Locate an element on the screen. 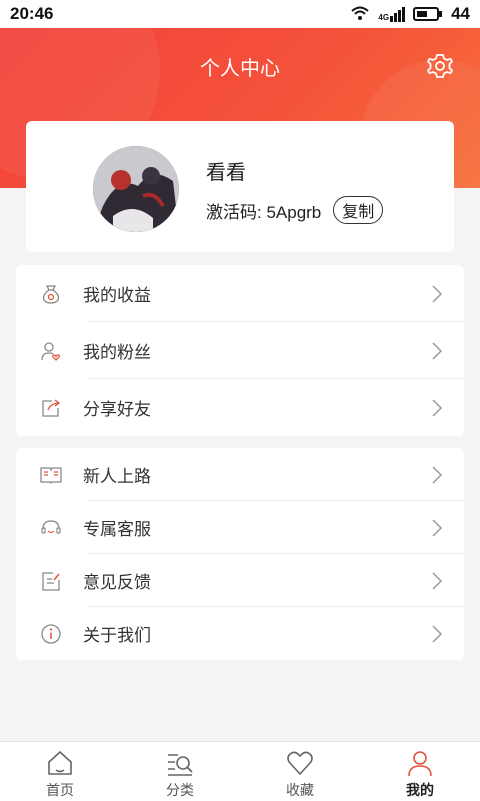 This screenshot has height=801, width=480. avatar is located at coordinates (136, 189).